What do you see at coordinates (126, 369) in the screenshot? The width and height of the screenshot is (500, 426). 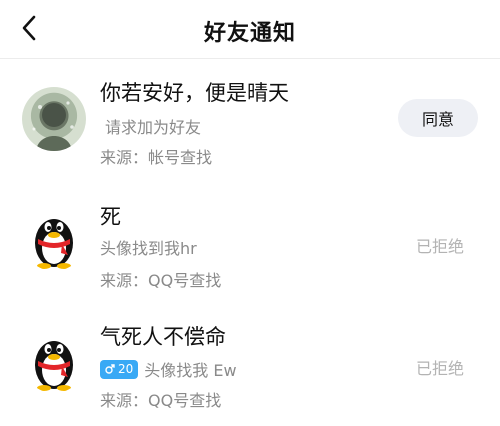 I see `age-text: 20` at bounding box center [126, 369].